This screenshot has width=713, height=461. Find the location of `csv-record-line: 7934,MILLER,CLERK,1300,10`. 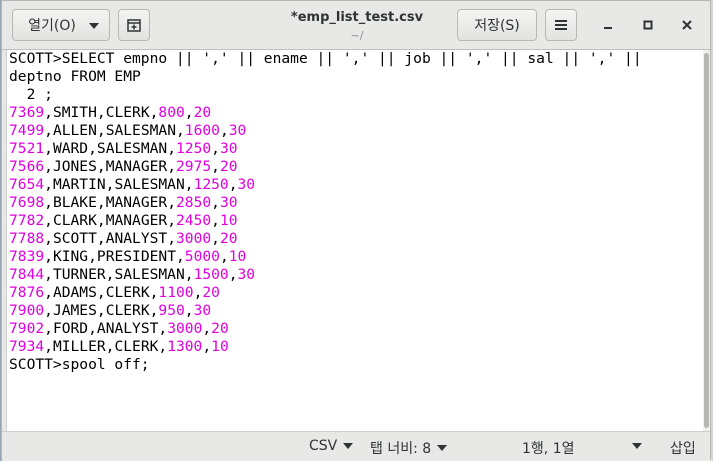

csv-record-line: 7934,MILLER,CLERK,1300,10 is located at coordinates (356, 347).